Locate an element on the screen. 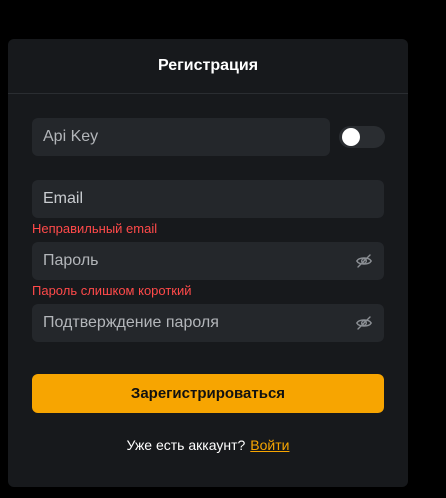 The image size is (446, 498). confirm-password-input: Подтверждение пароля is located at coordinates (208, 323).